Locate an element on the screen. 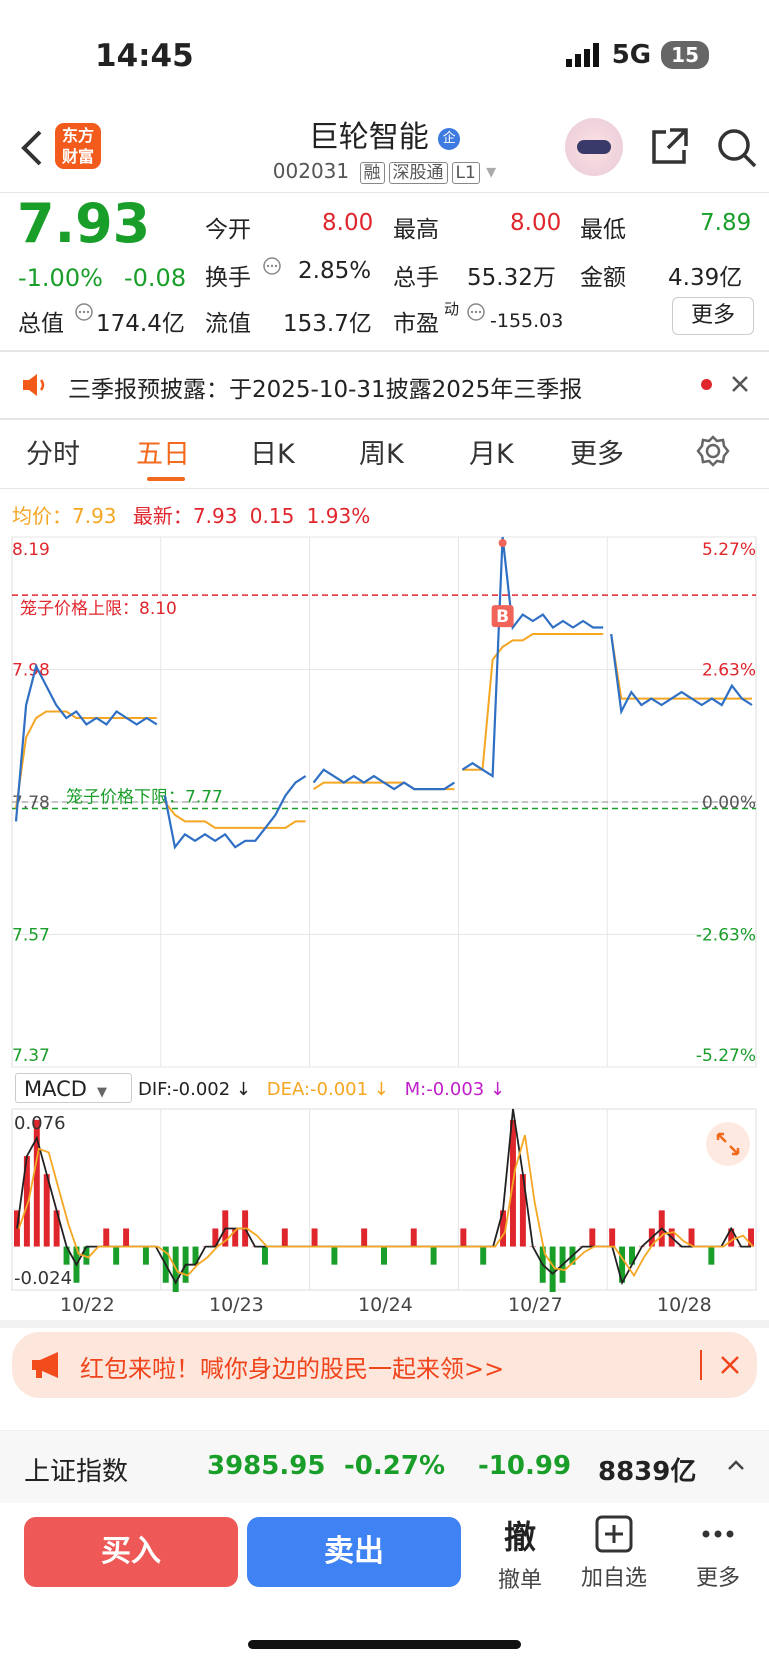  turnover-value: 2.85% is located at coordinates (335, 271).